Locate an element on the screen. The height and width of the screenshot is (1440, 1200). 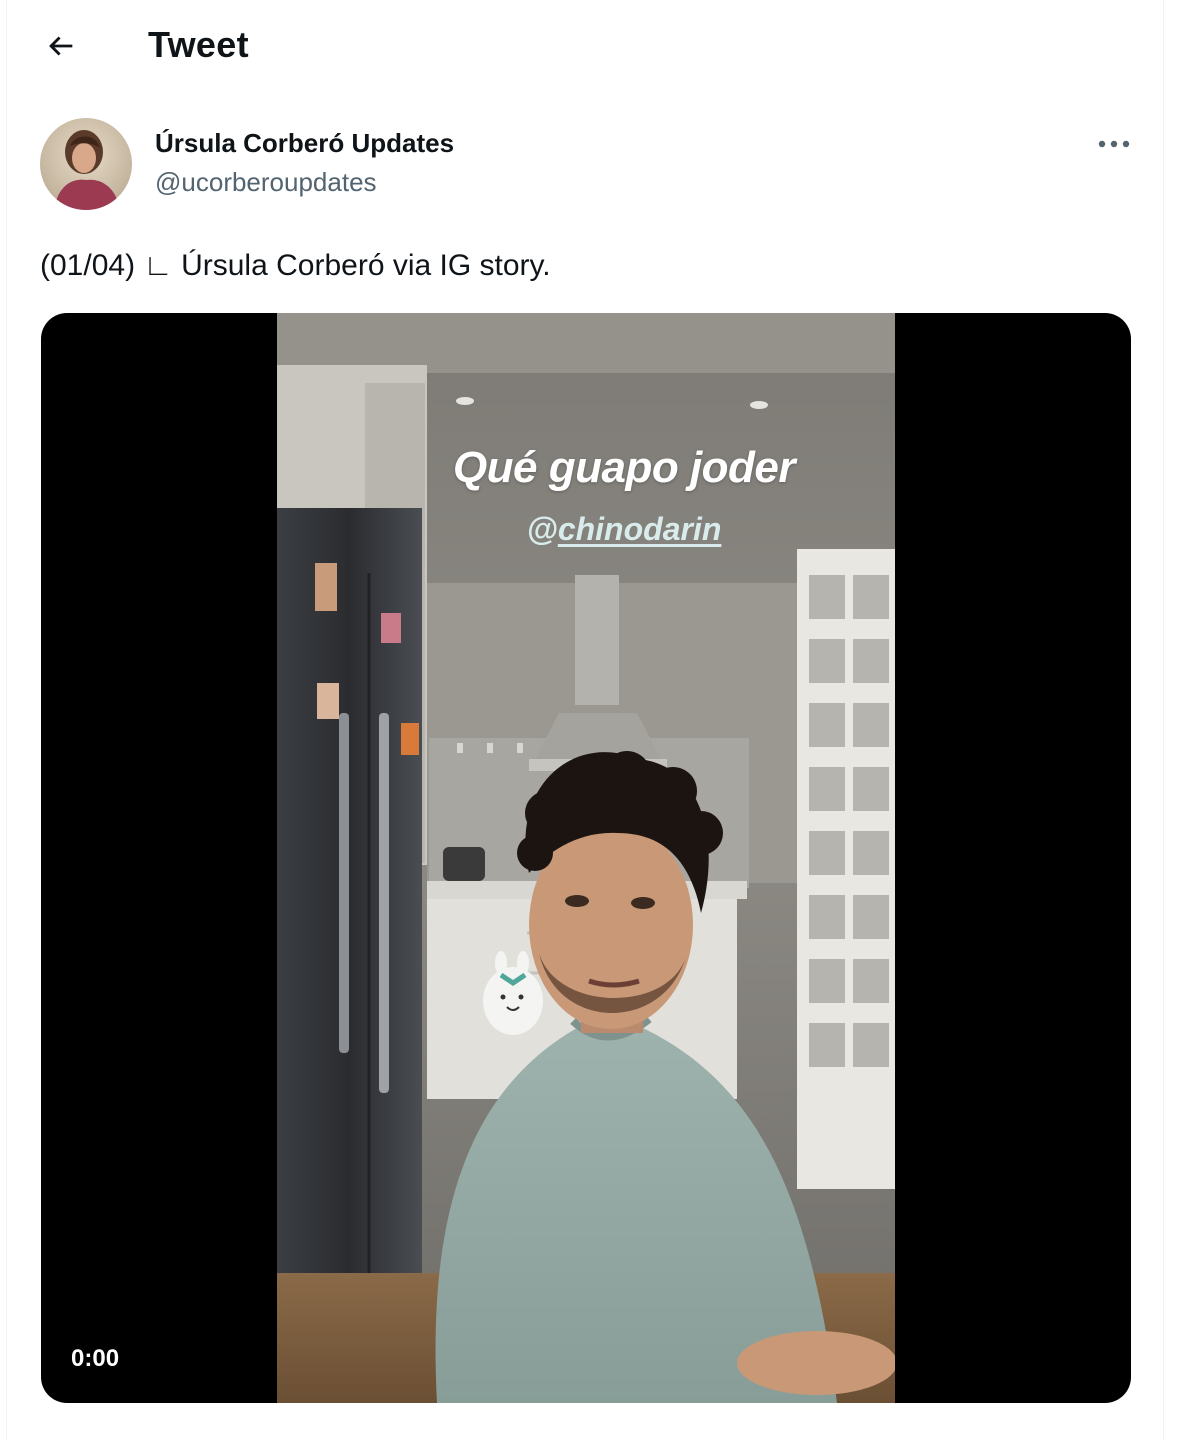
page-title: Tweet is located at coordinates (198, 44).